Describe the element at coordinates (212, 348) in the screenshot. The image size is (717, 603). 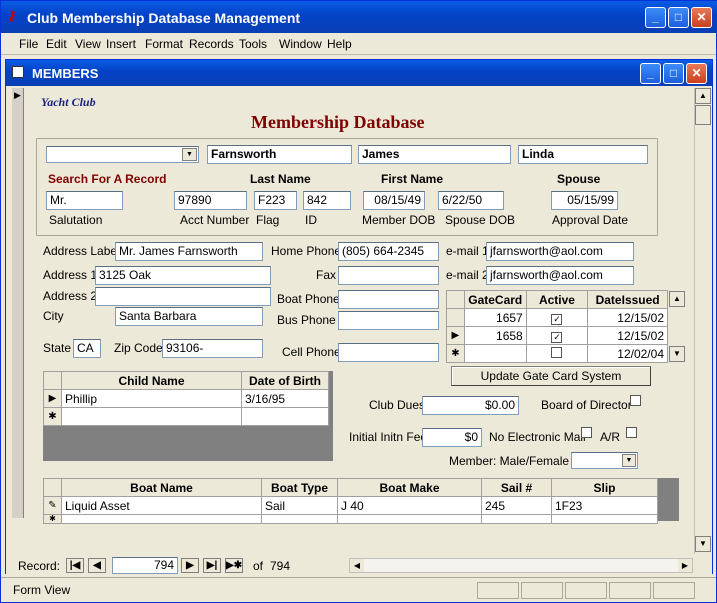
I see `zip-field: 93106-` at that location.